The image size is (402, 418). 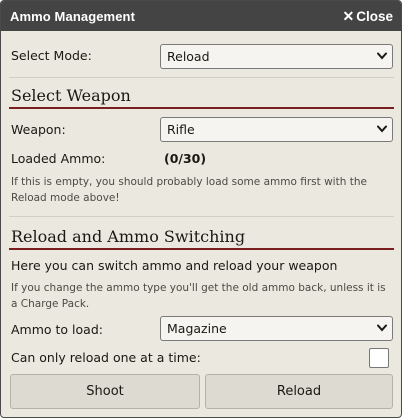 What do you see at coordinates (128, 236) in the screenshot?
I see `reload-section-heading: Reload and Ammo Switching` at bounding box center [128, 236].